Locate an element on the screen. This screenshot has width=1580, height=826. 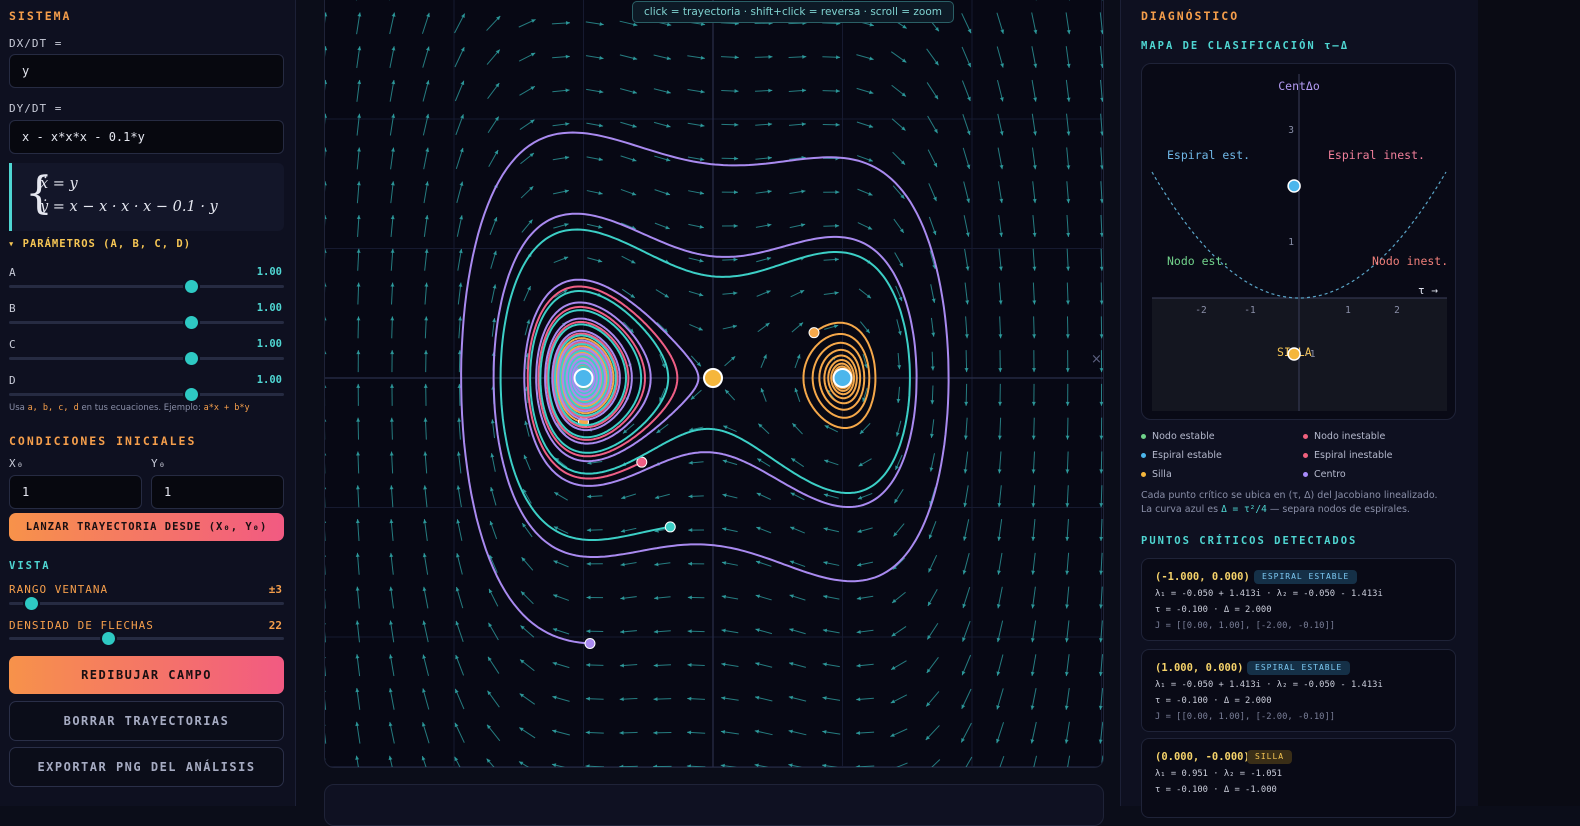
density-value: 22 is located at coordinates (275, 625).